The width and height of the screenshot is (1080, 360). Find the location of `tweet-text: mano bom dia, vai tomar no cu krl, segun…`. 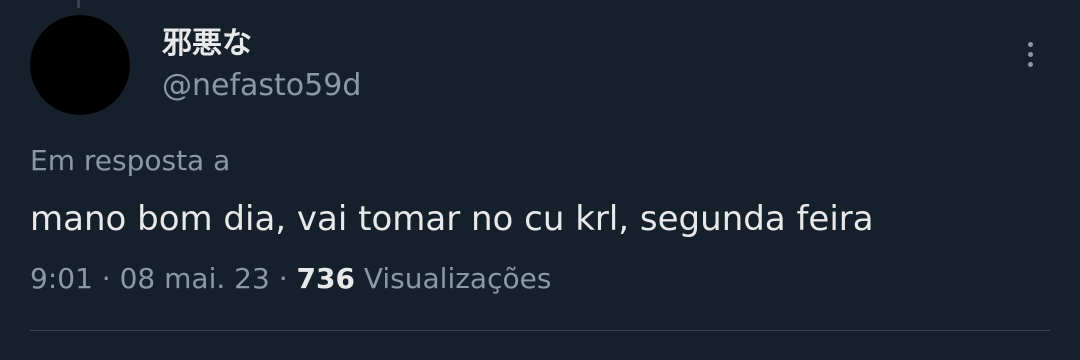

tweet-text: mano bom dia, vai tomar no cu krl, segun… is located at coordinates (452, 219).